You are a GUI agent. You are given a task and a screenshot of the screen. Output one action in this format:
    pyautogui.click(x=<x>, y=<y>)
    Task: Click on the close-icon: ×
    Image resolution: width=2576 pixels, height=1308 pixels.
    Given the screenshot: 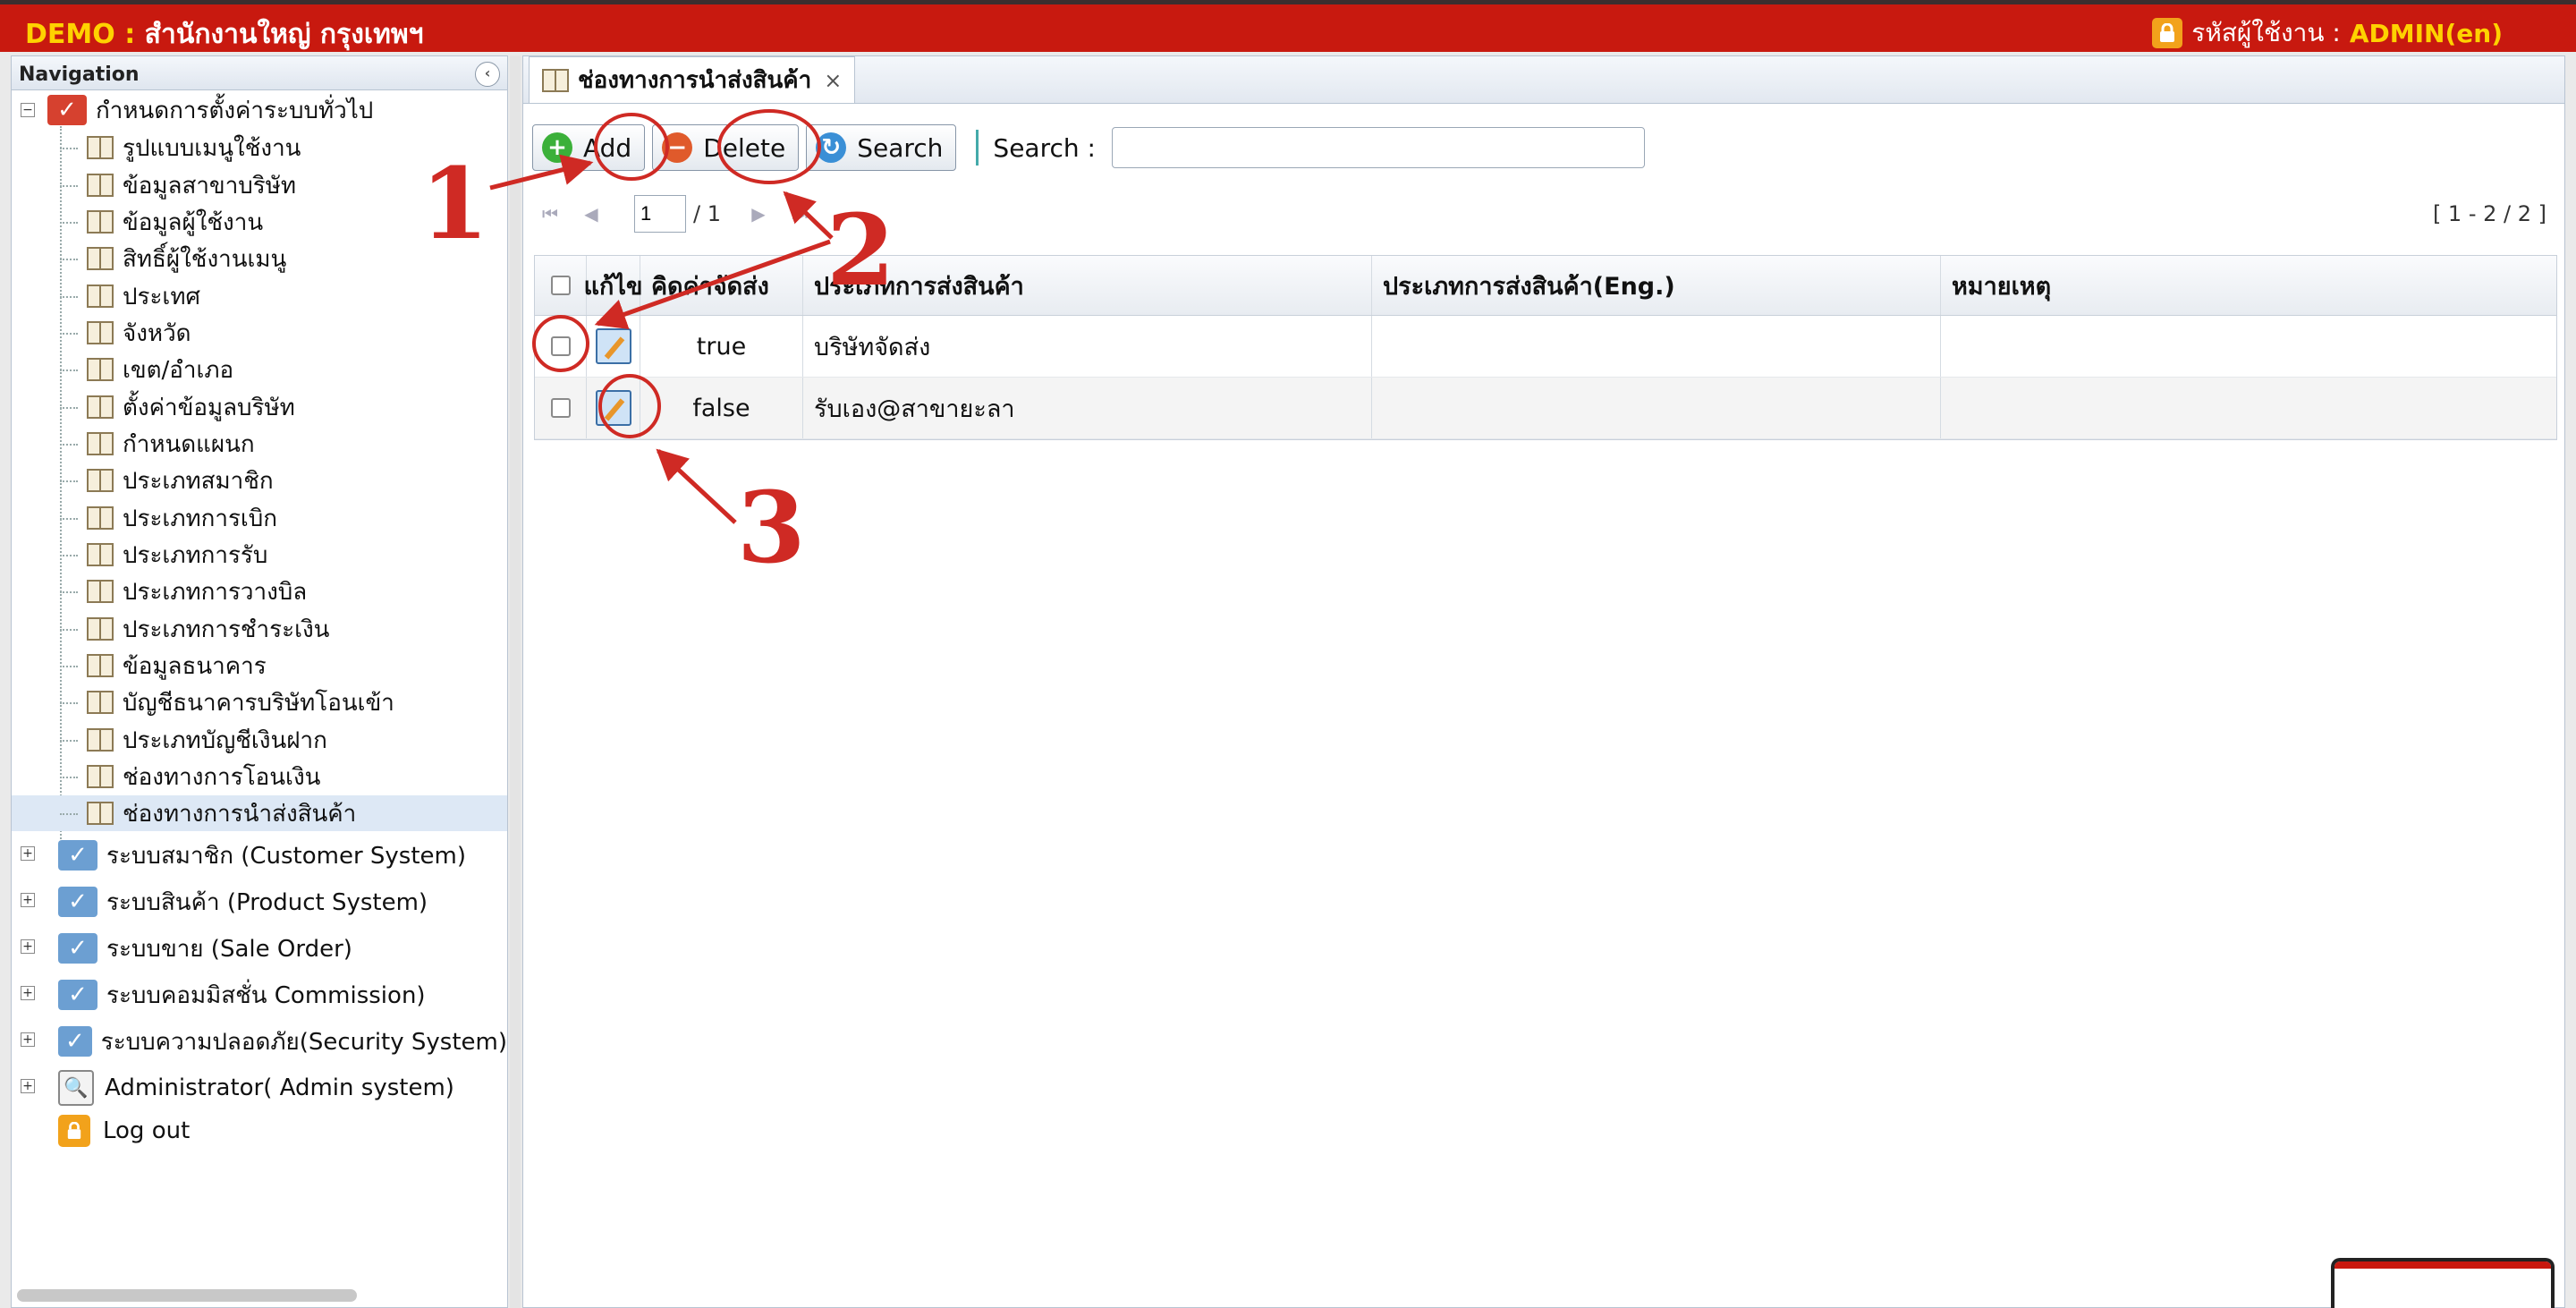 What is the action you would take?
    pyautogui.click(x=833, y=80)
    